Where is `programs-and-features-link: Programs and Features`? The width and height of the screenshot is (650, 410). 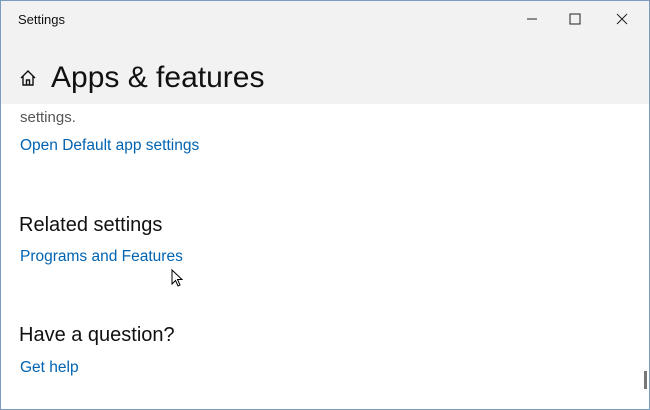 programs-and-features-link: Programs and Features is located at coordinates (101, 257).